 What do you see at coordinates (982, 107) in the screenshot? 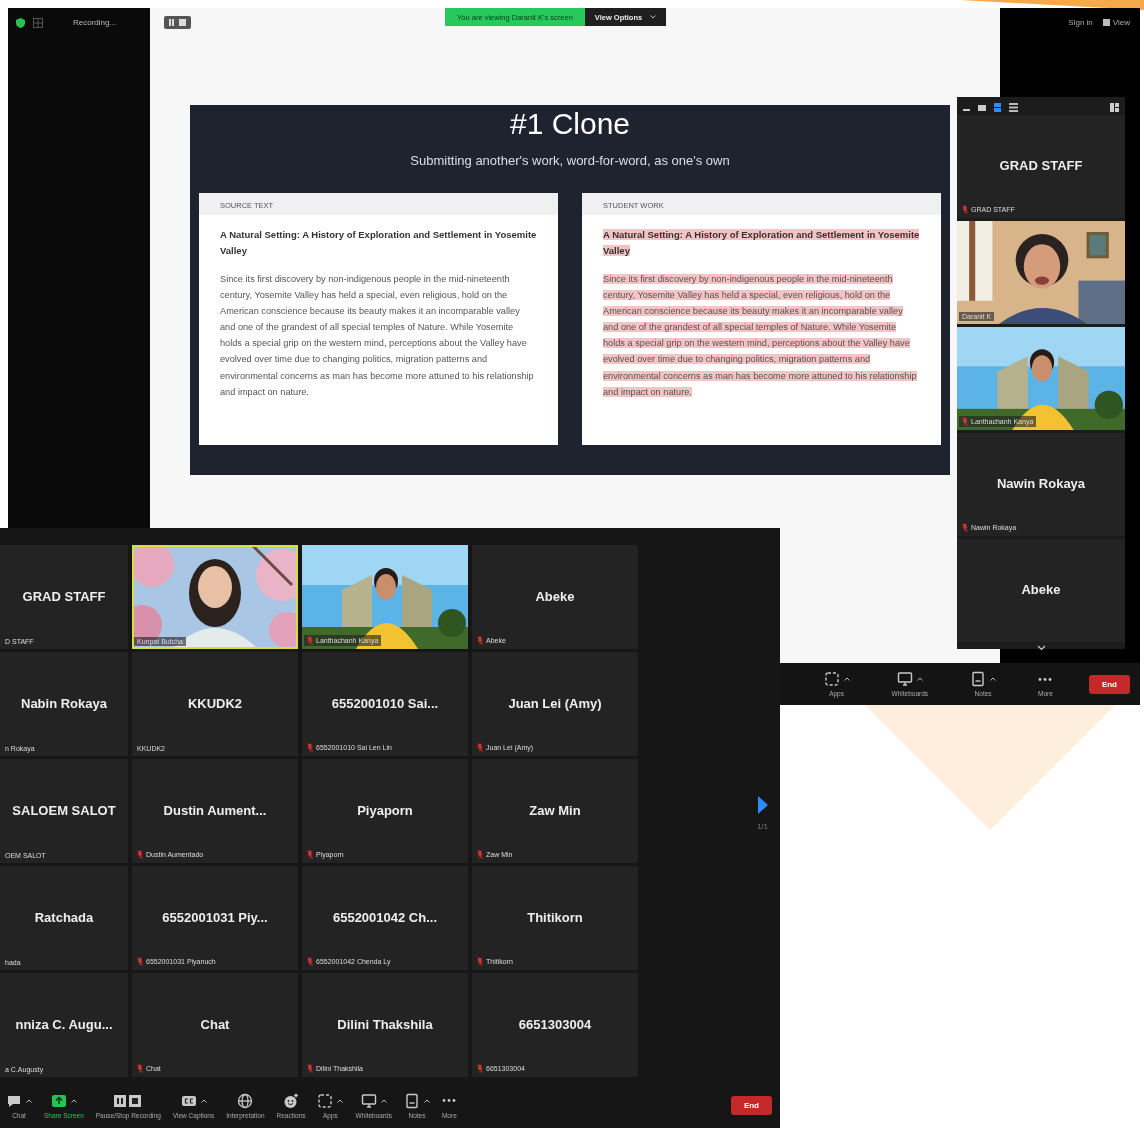
I see `thumbnail-icon` at bounding box center [982, 107].